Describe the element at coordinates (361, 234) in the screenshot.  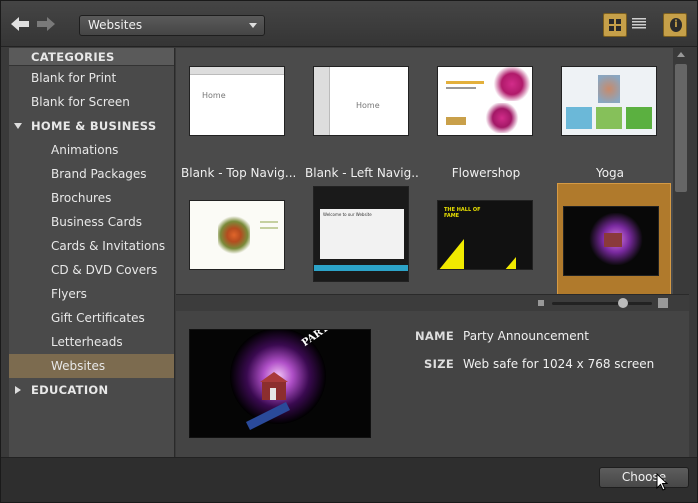
I see `template-thumbnail: Welcome to our Website` at that location.